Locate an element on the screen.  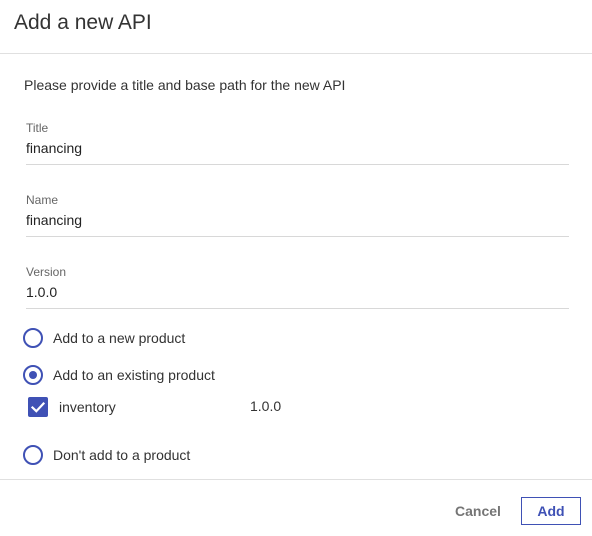
product-checkbox is located at coordinates (38, 407).